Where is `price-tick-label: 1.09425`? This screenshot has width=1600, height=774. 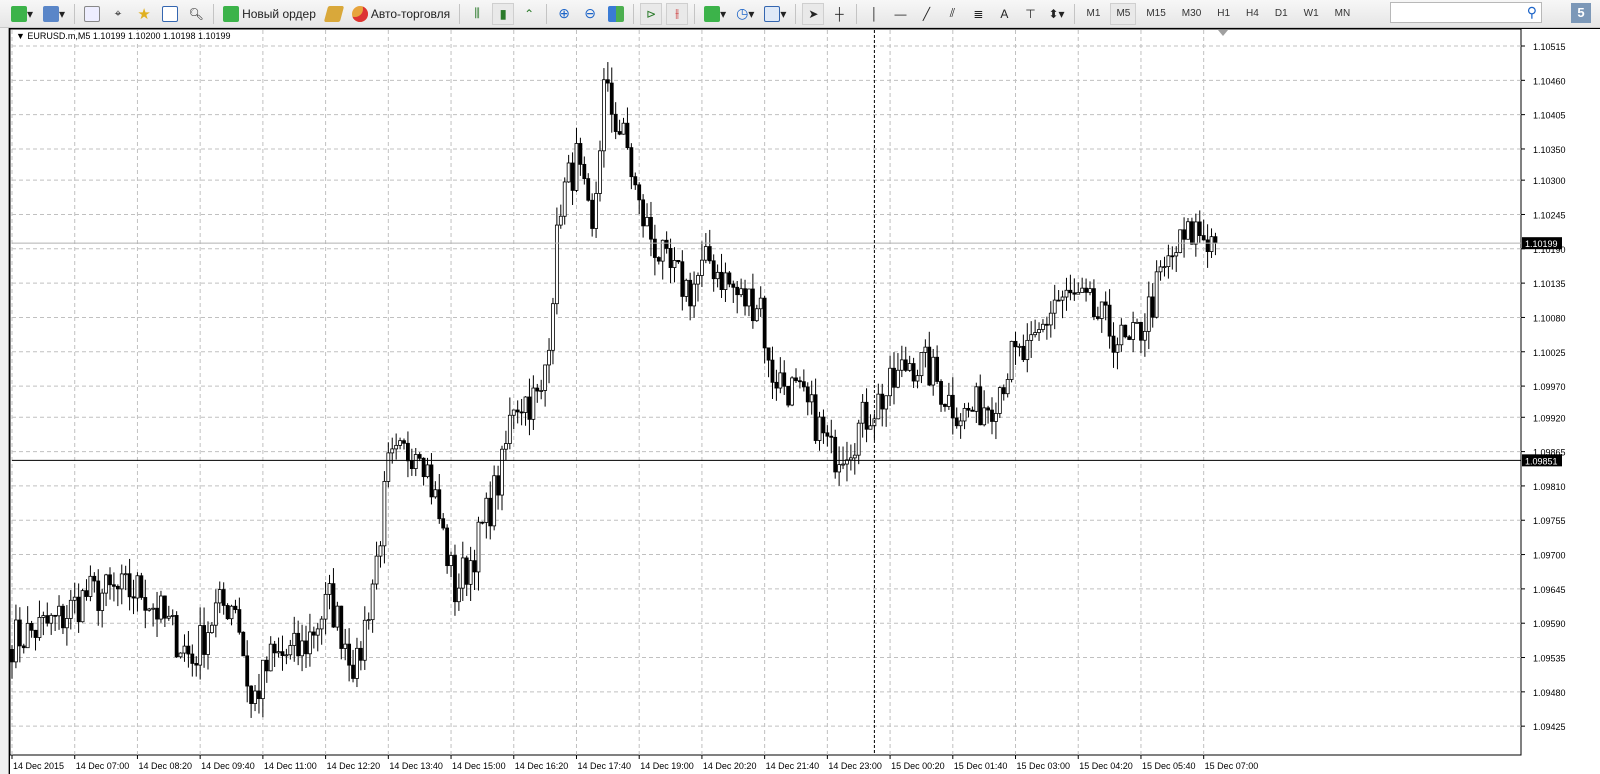 price-tick-label: 1.09425 is located at coordinates (1549, 727).